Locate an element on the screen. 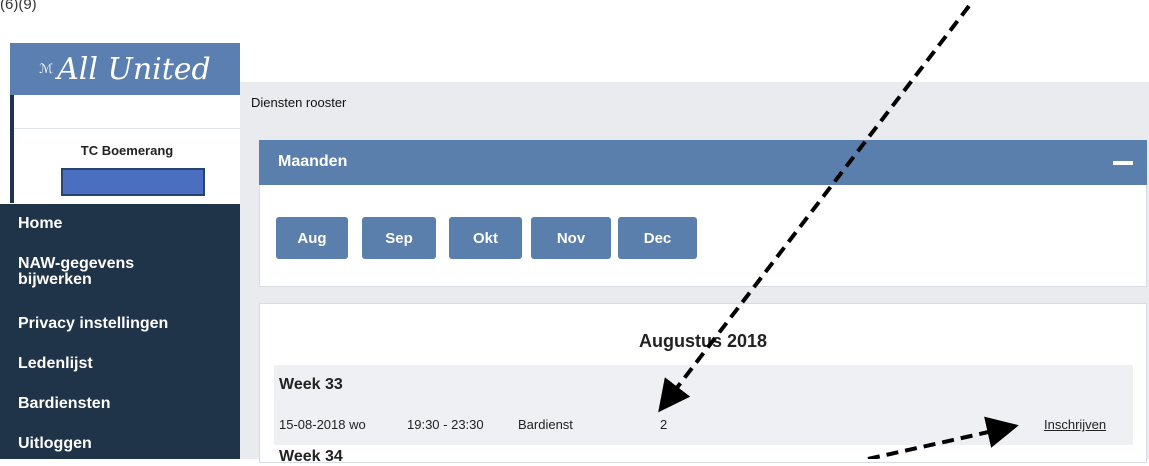  month-button-dec: Dec is located at coordinates (657, 238).